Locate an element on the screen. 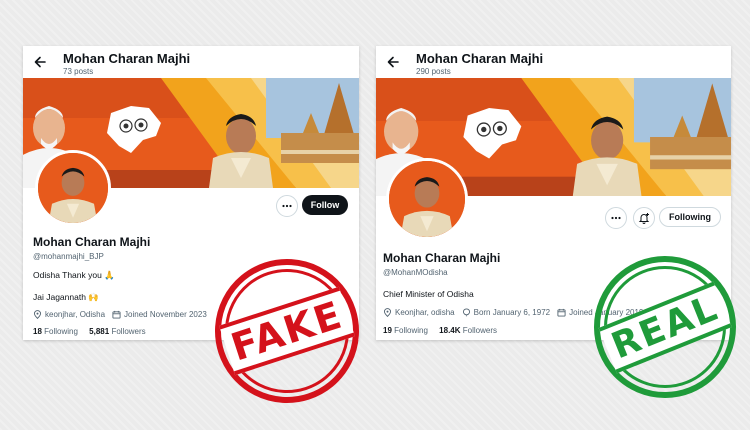 The width and height of the screenshot is (750, 430). profile-header-bar: Mohan Charan Majhi 290 posts is located at coordinates (553, 63).